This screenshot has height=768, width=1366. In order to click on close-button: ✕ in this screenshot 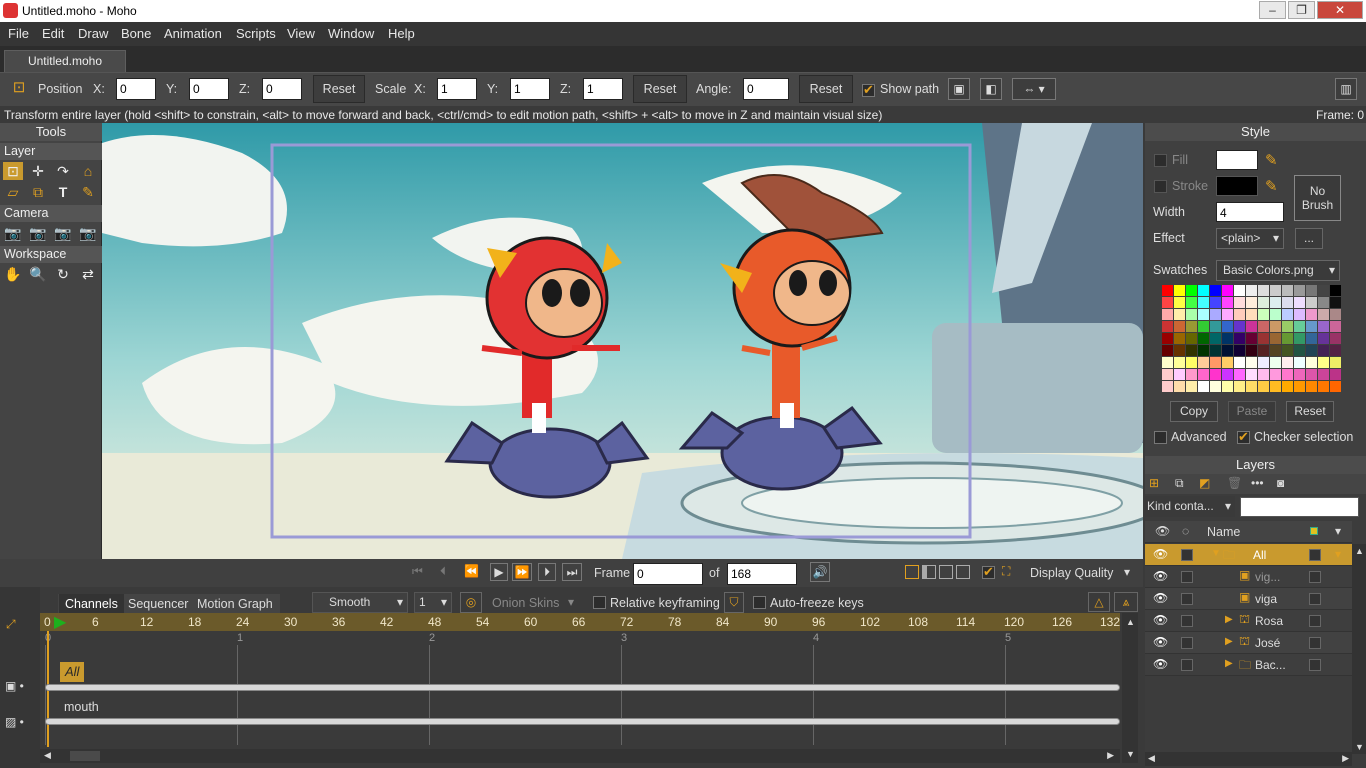, I will do `click(1340, 10)`.